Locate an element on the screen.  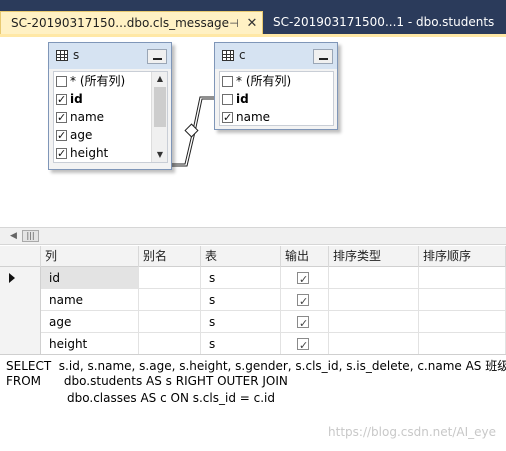
column-list-scrollbar: ▲ ▼ is located at coordinates (159, 117).